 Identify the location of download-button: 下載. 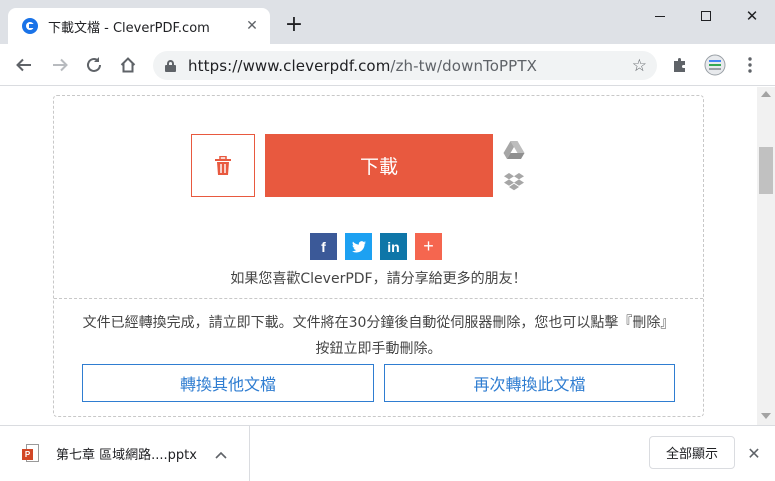
(379, 165).